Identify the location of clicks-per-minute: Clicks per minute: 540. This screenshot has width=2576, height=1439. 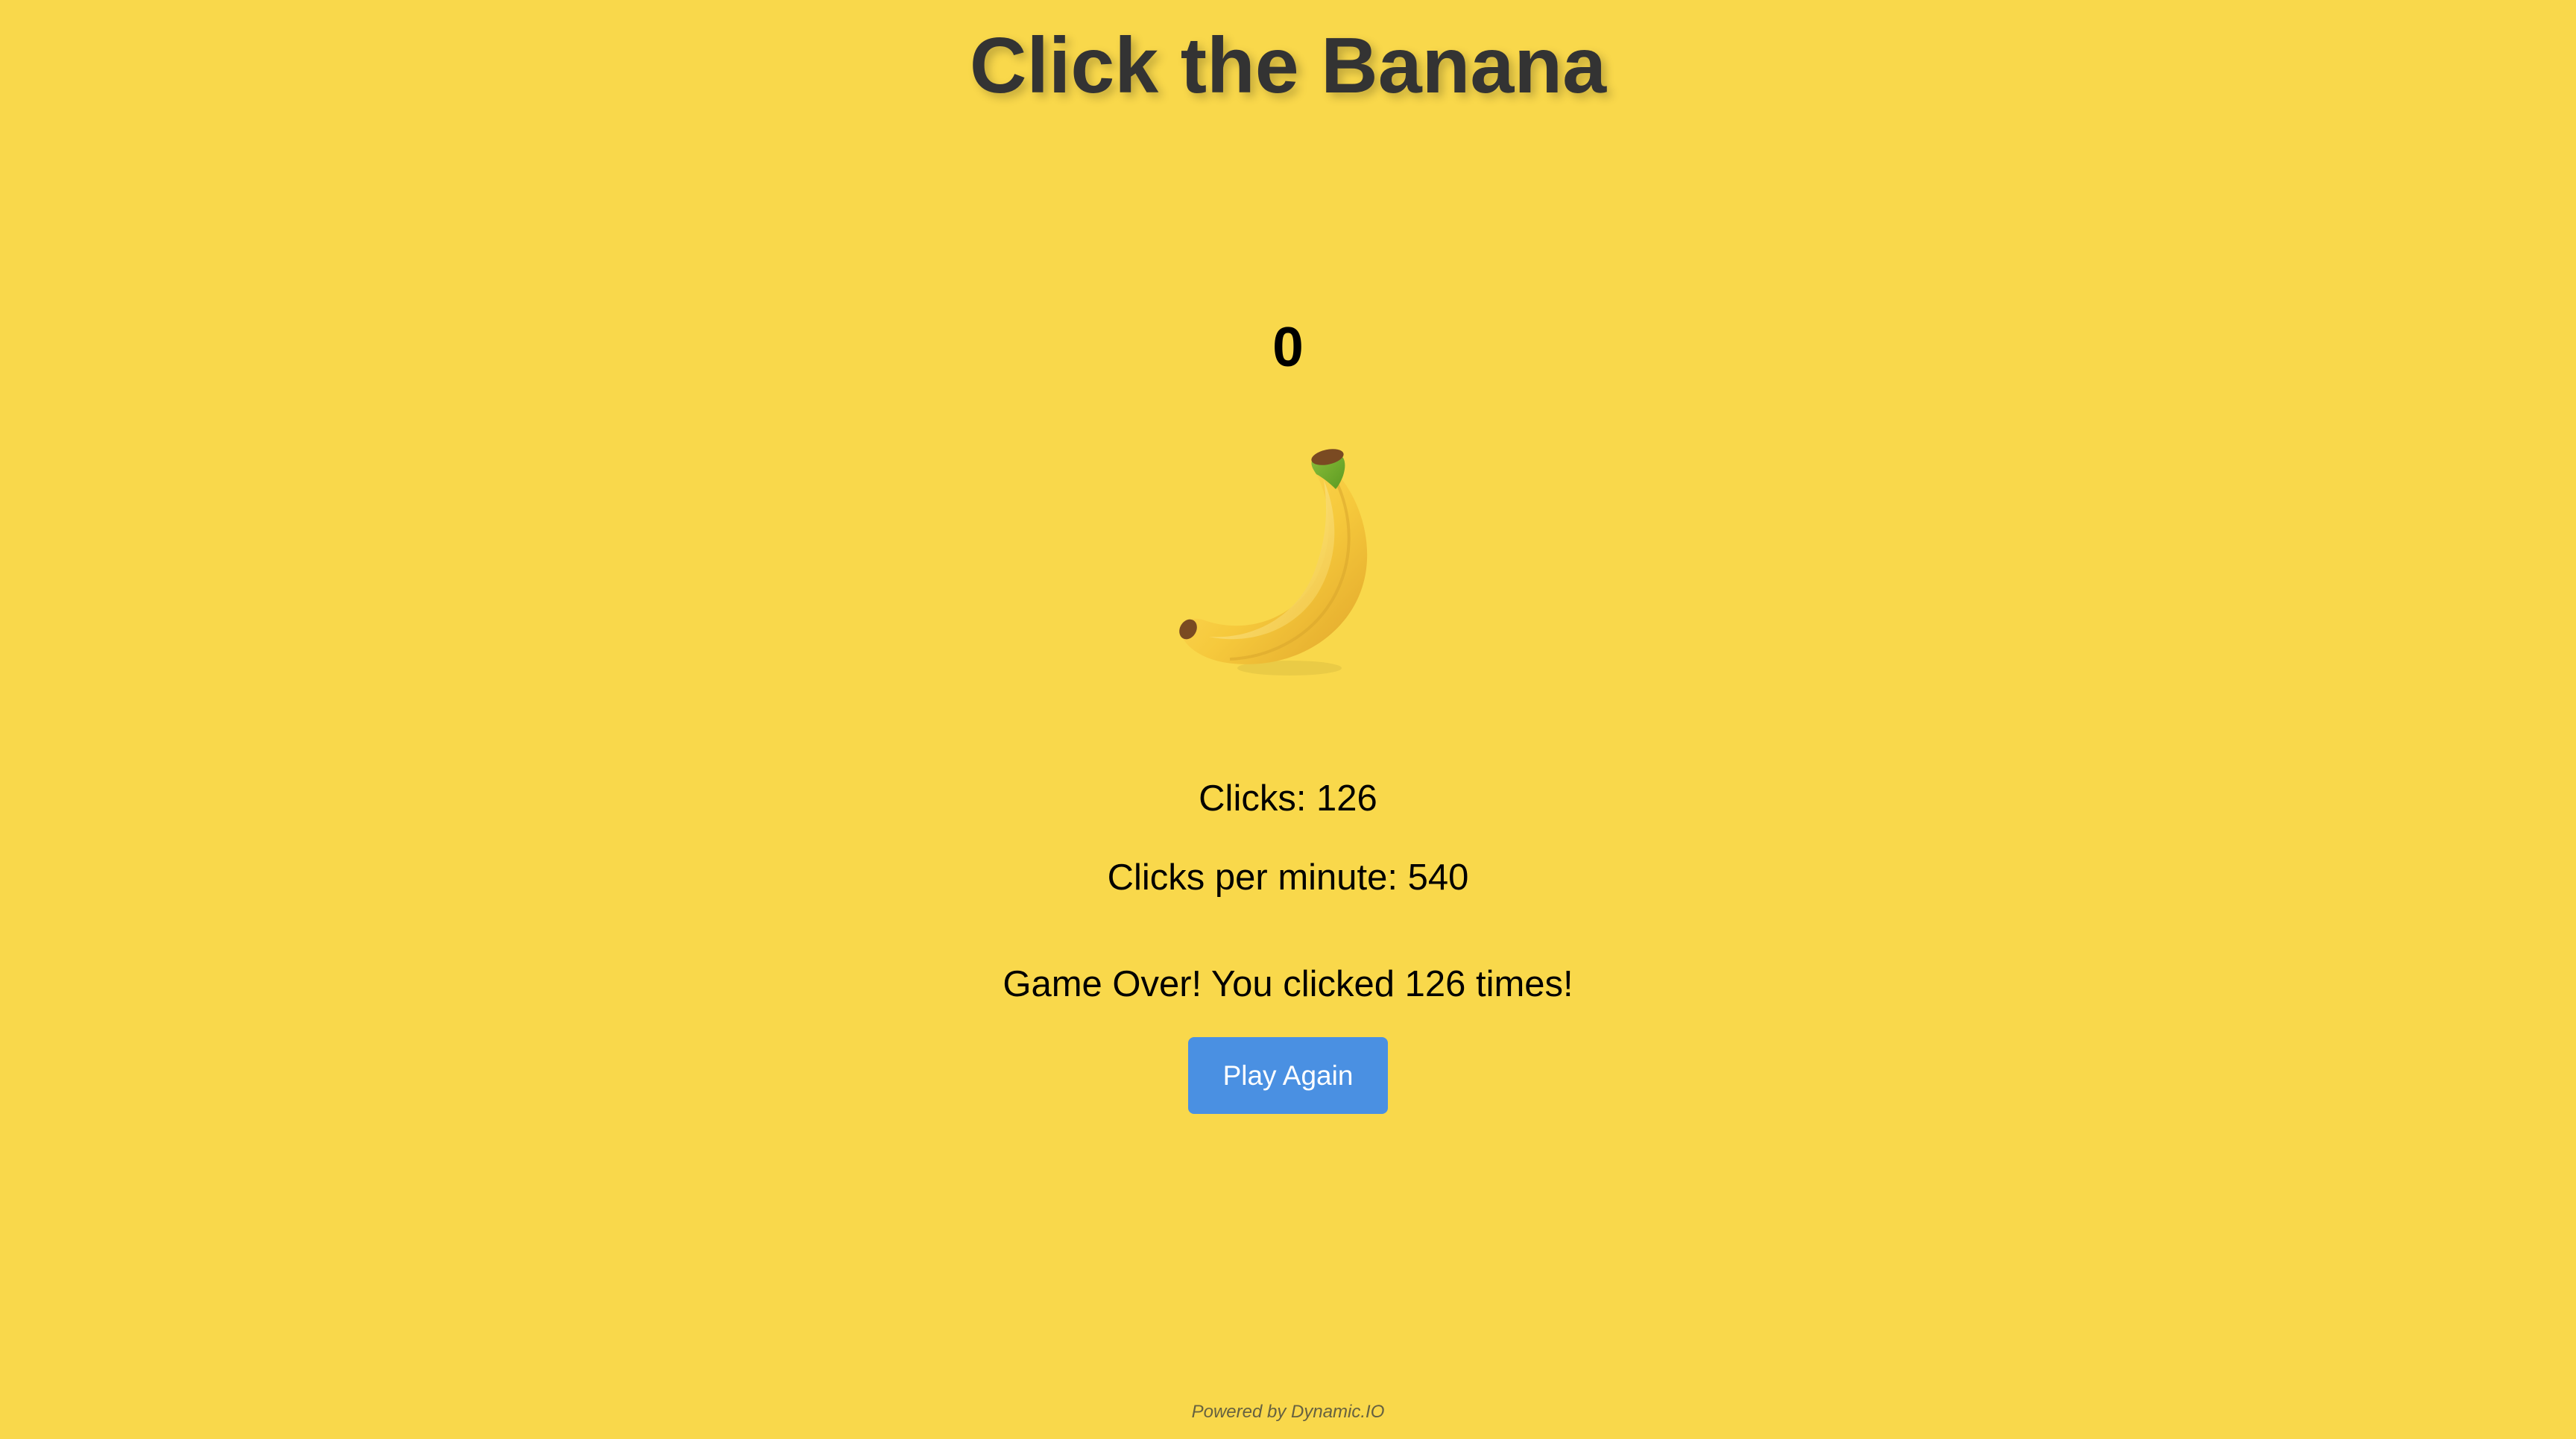
(1288, 877).